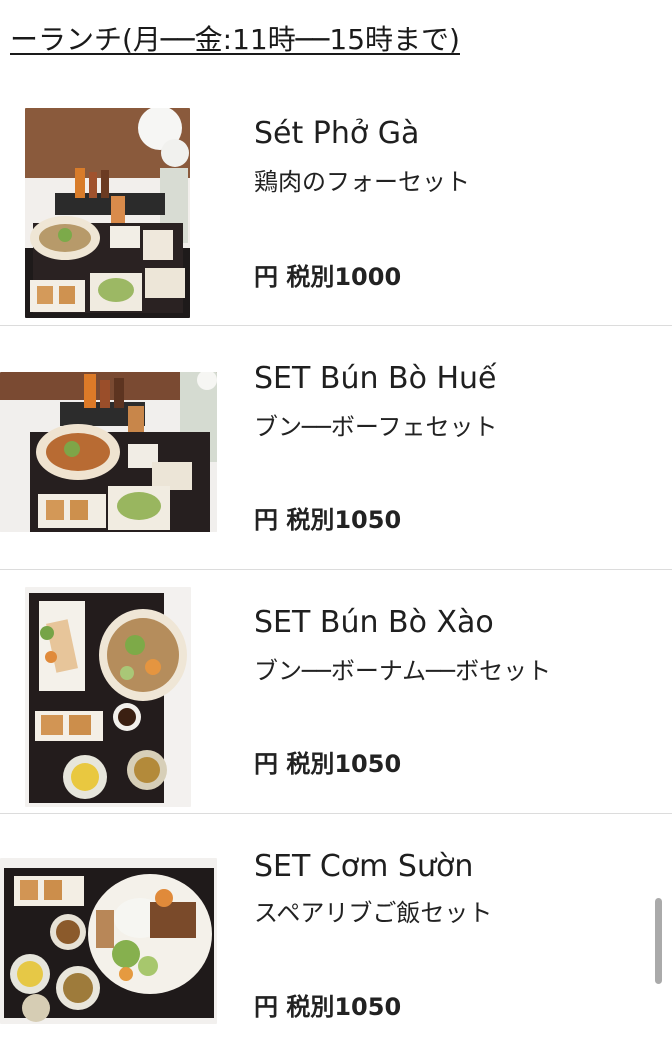  What do you see at coordinates (363, 867) in the screenshot?
I see `menu-item-name: SET Cơm Sườn` at bounding box center [363, 867].